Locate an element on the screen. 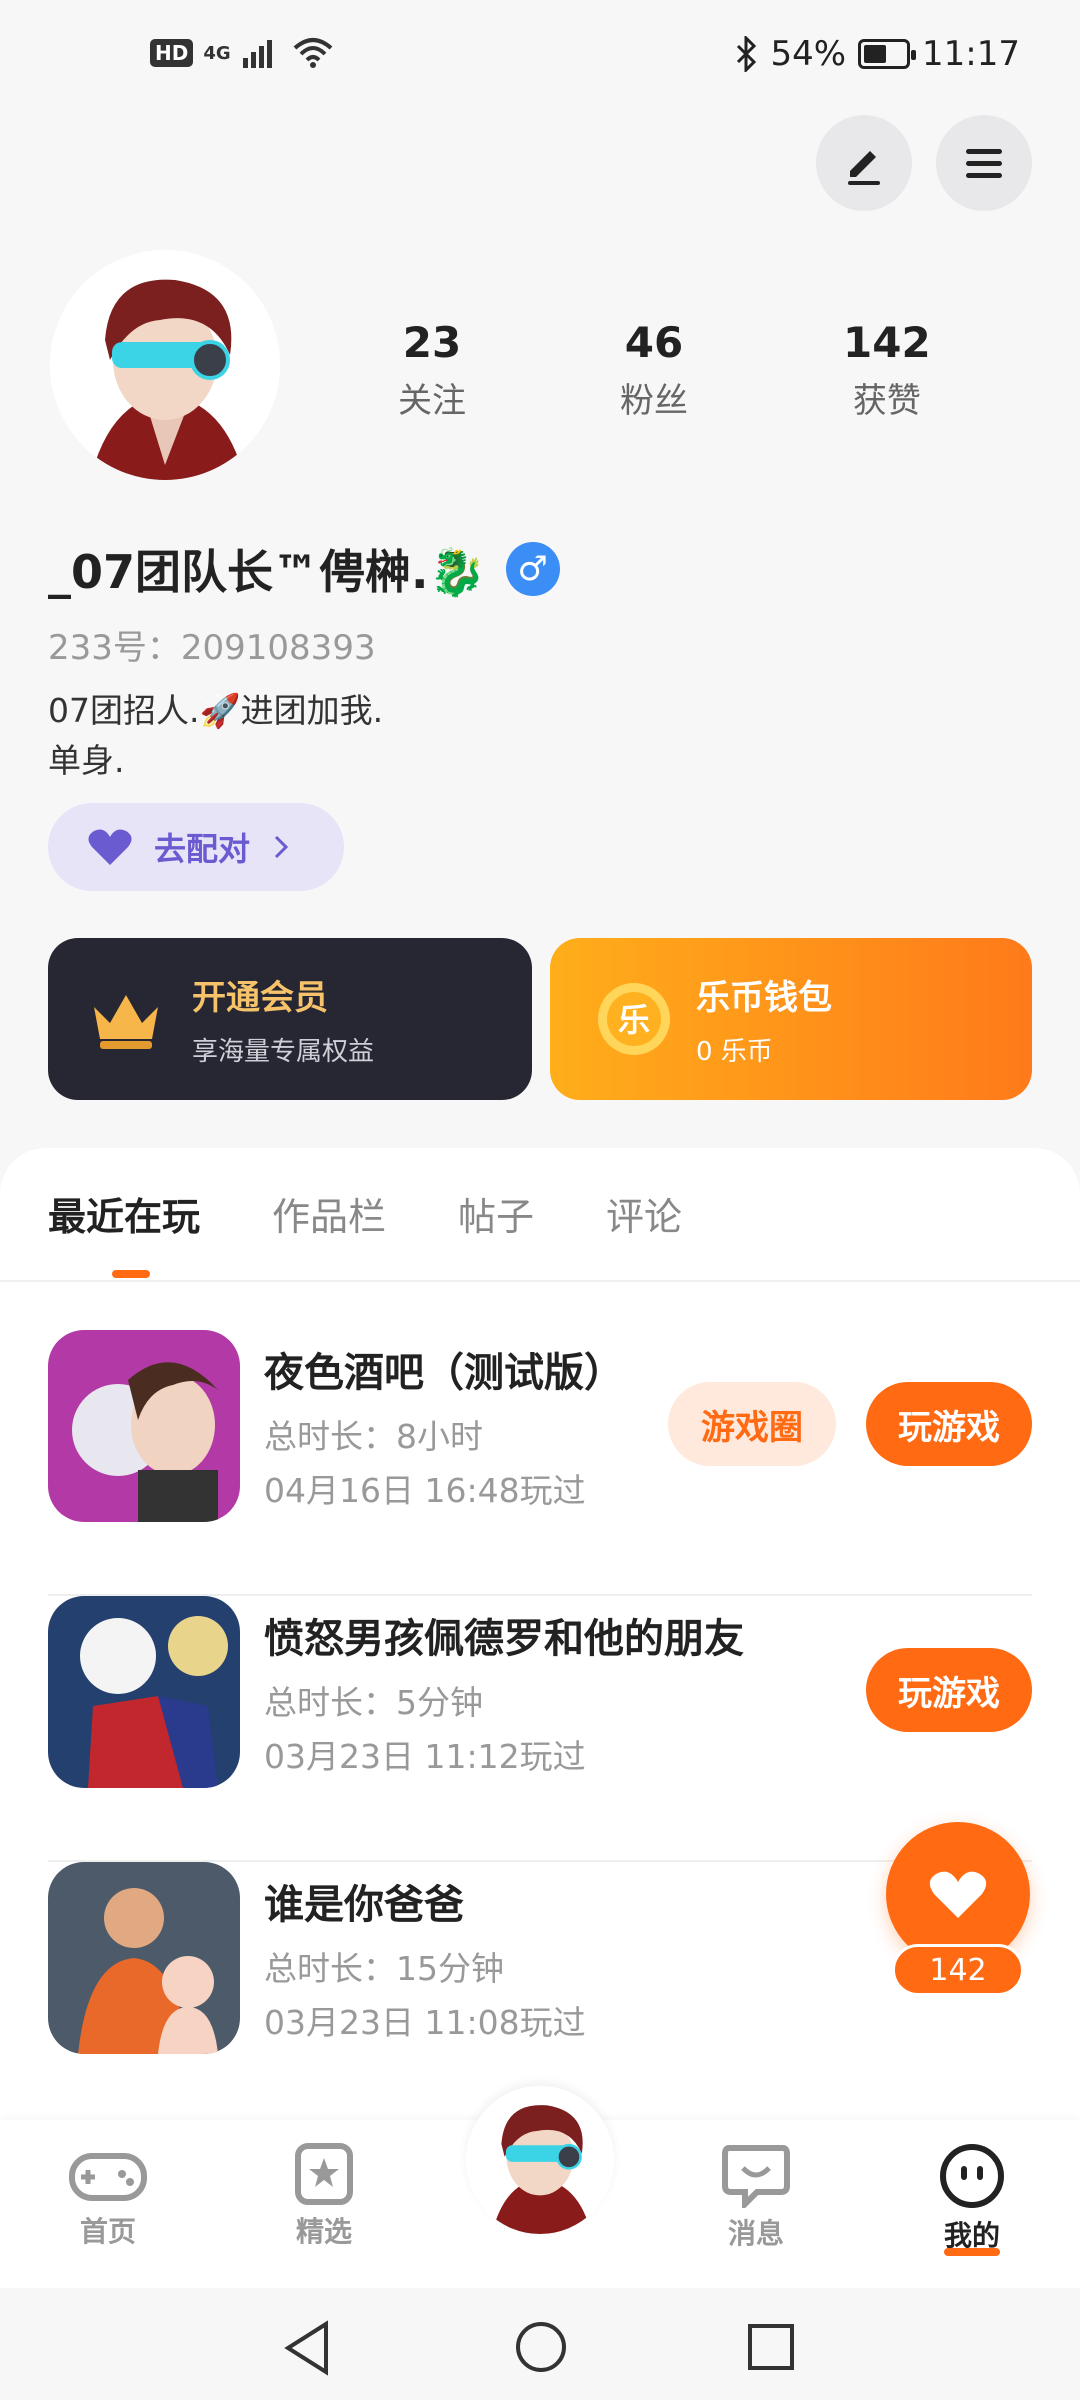 This screenshot has width=1080, height=2400. game-duration-1: 总时长：8小时 is located at coordinates (373, 1436).